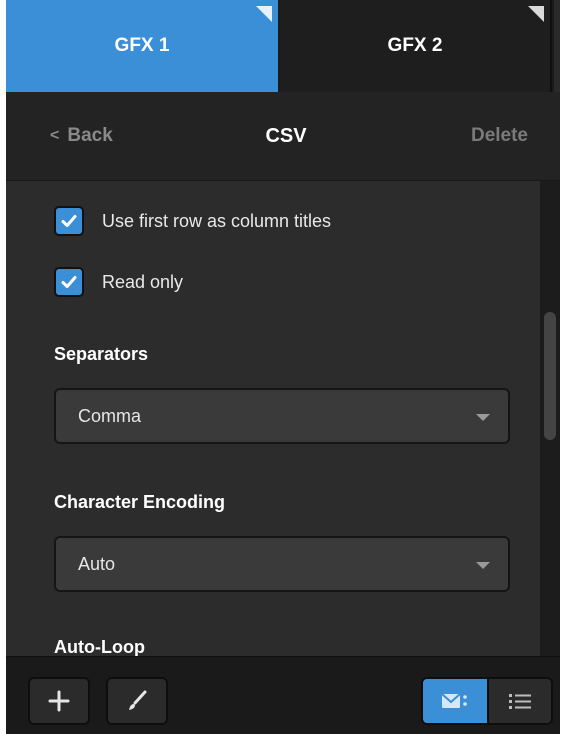 The width and height of the screenshot is (566, 734). I want to click on character-encoding-value: Auto, so click(97, 563).